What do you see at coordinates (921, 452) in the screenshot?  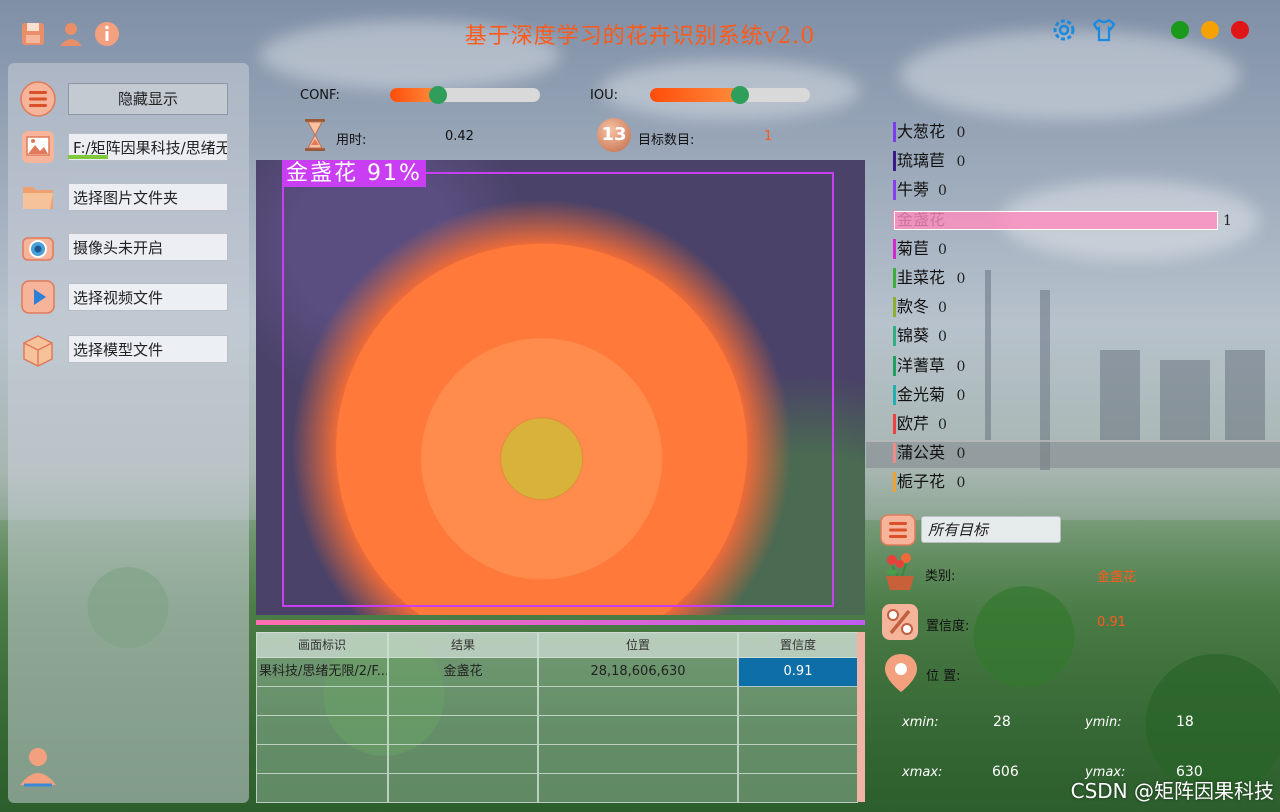 I see `class-stat-name: 蒲公英` at bounding box center [921, 452].